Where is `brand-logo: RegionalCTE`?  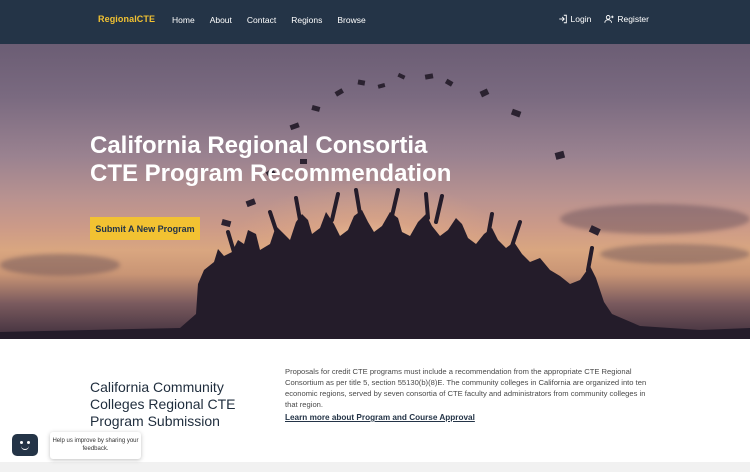 brand-logo: RegionalCTE is located at coordinates (126, 19).